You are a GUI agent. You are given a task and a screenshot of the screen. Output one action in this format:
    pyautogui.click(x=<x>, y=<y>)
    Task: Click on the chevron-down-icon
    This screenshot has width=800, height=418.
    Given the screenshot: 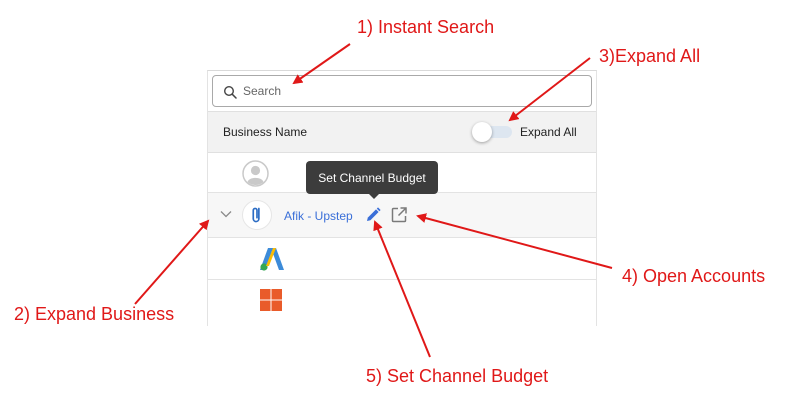 What is the action you would take?
    pyautogui.click(x=226, y=214)
    